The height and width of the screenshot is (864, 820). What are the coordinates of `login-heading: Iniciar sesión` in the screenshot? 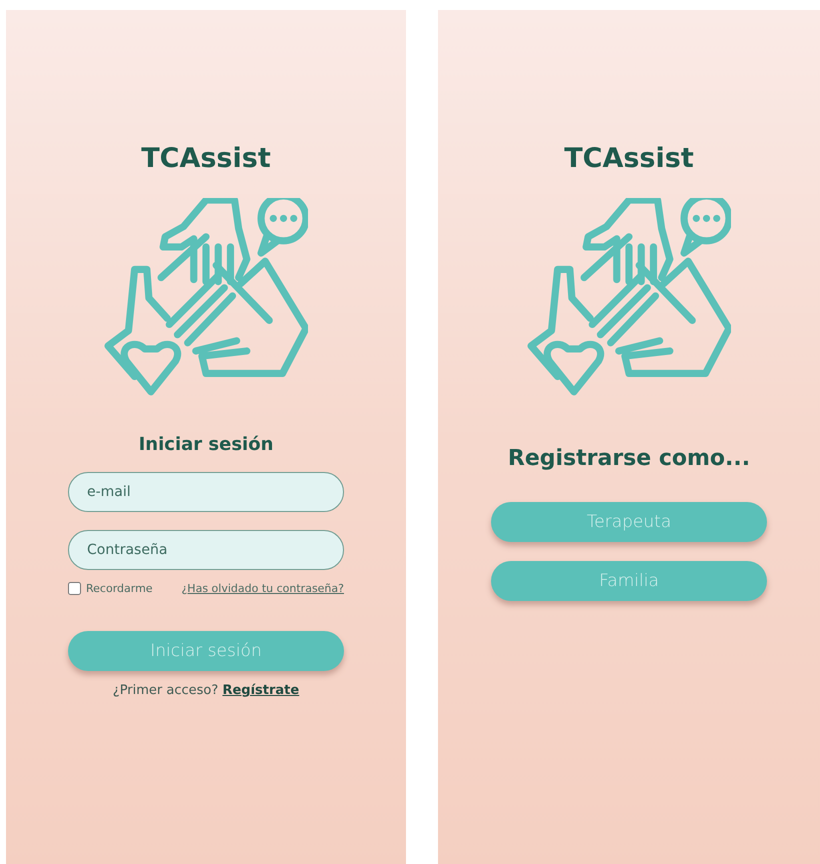 It's located at (206, 445).